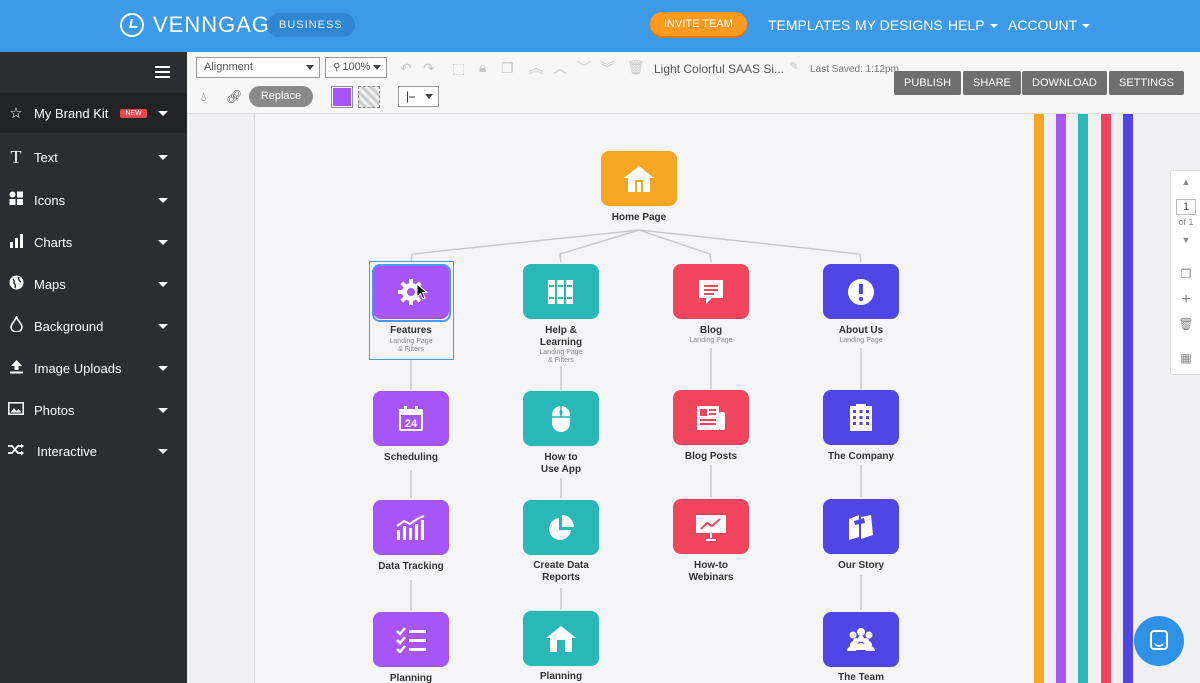  I want to click on page-tools-panel: ▲ 1 of 1 ▼ ❐ + 🗑︎ ▦, so click(1185, 272).